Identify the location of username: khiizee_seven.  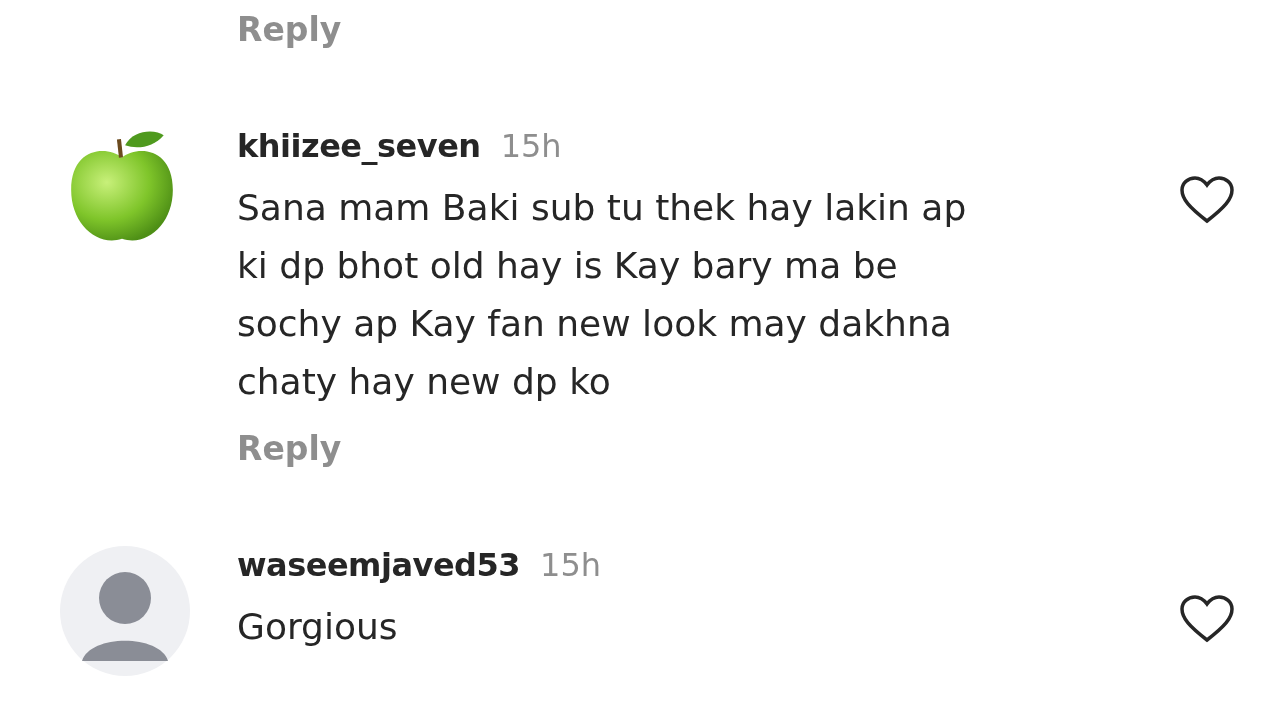
(359, 146).